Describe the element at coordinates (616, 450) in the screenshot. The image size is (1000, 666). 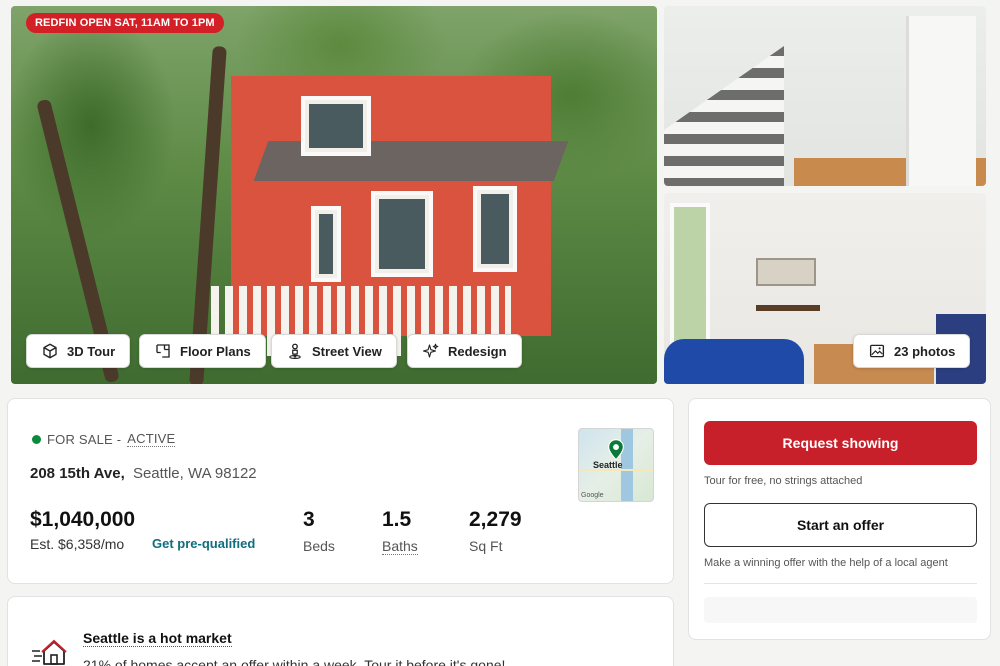
I see `map-pin-icon` at that location.